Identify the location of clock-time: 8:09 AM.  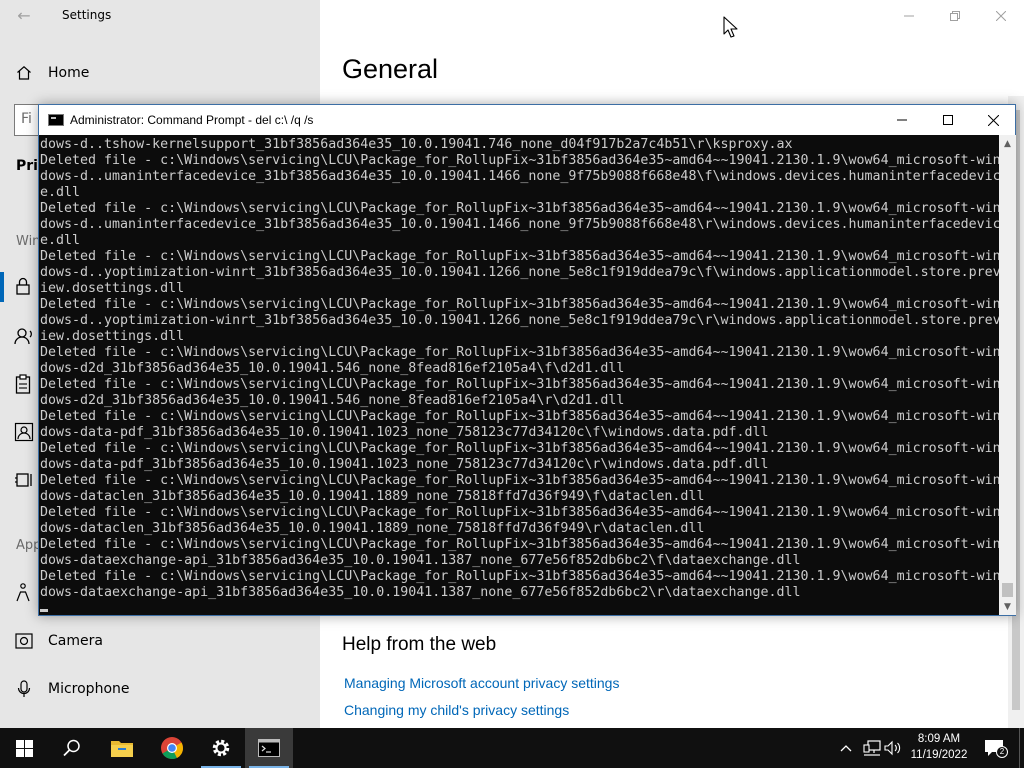
(939, 739).